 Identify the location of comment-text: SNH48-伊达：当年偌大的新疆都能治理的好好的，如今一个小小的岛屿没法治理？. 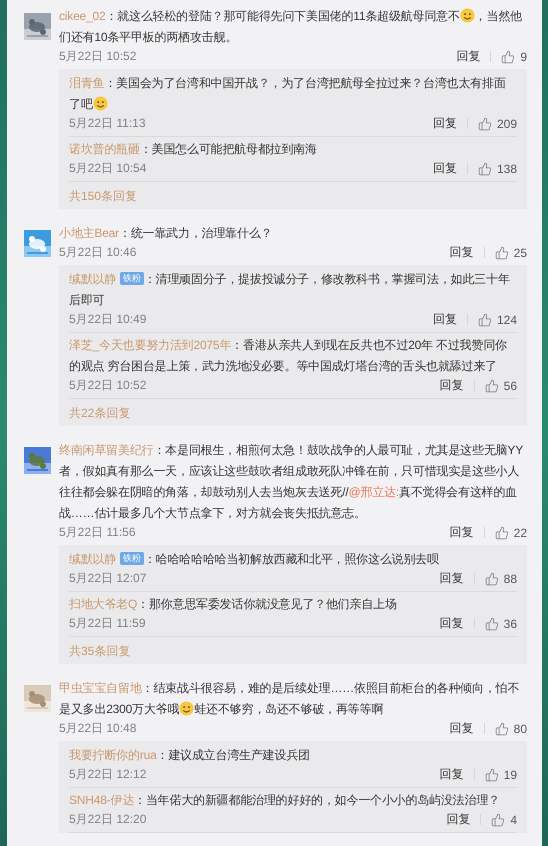
(285, 800).